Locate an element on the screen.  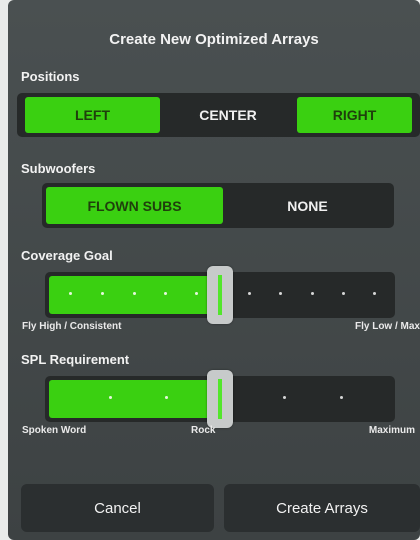
coverage-goal-handle is located at coordinates (220, 295).